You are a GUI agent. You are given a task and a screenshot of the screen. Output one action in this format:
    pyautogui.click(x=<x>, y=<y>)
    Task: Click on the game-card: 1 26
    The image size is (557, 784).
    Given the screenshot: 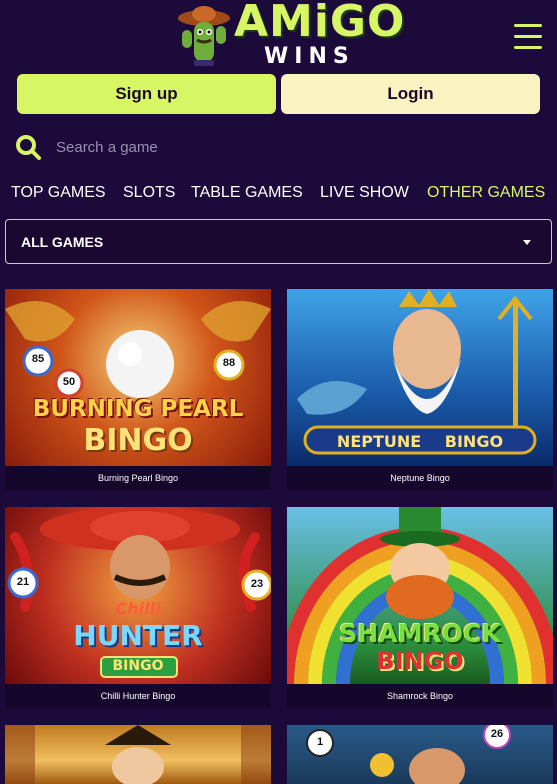 What is the action you would take?
    pyautogui.click(x=420, y=754)
    